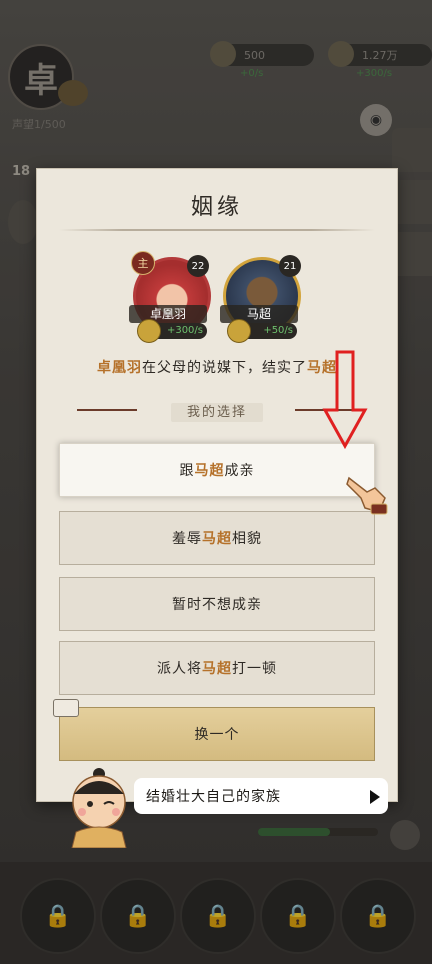 This screenshot has height=964, width=432. Describe the element at coordinates (239, 471) in the screenshot. I see `choice-text: 成亲` at that location.